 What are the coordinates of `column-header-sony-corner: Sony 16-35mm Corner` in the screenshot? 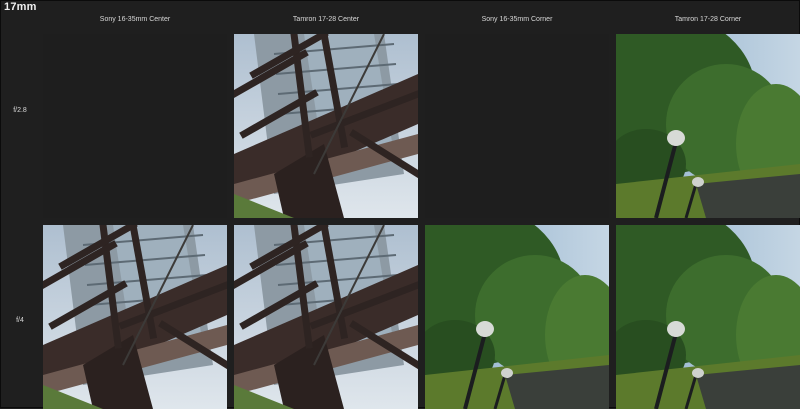 It's located at (517, 19).